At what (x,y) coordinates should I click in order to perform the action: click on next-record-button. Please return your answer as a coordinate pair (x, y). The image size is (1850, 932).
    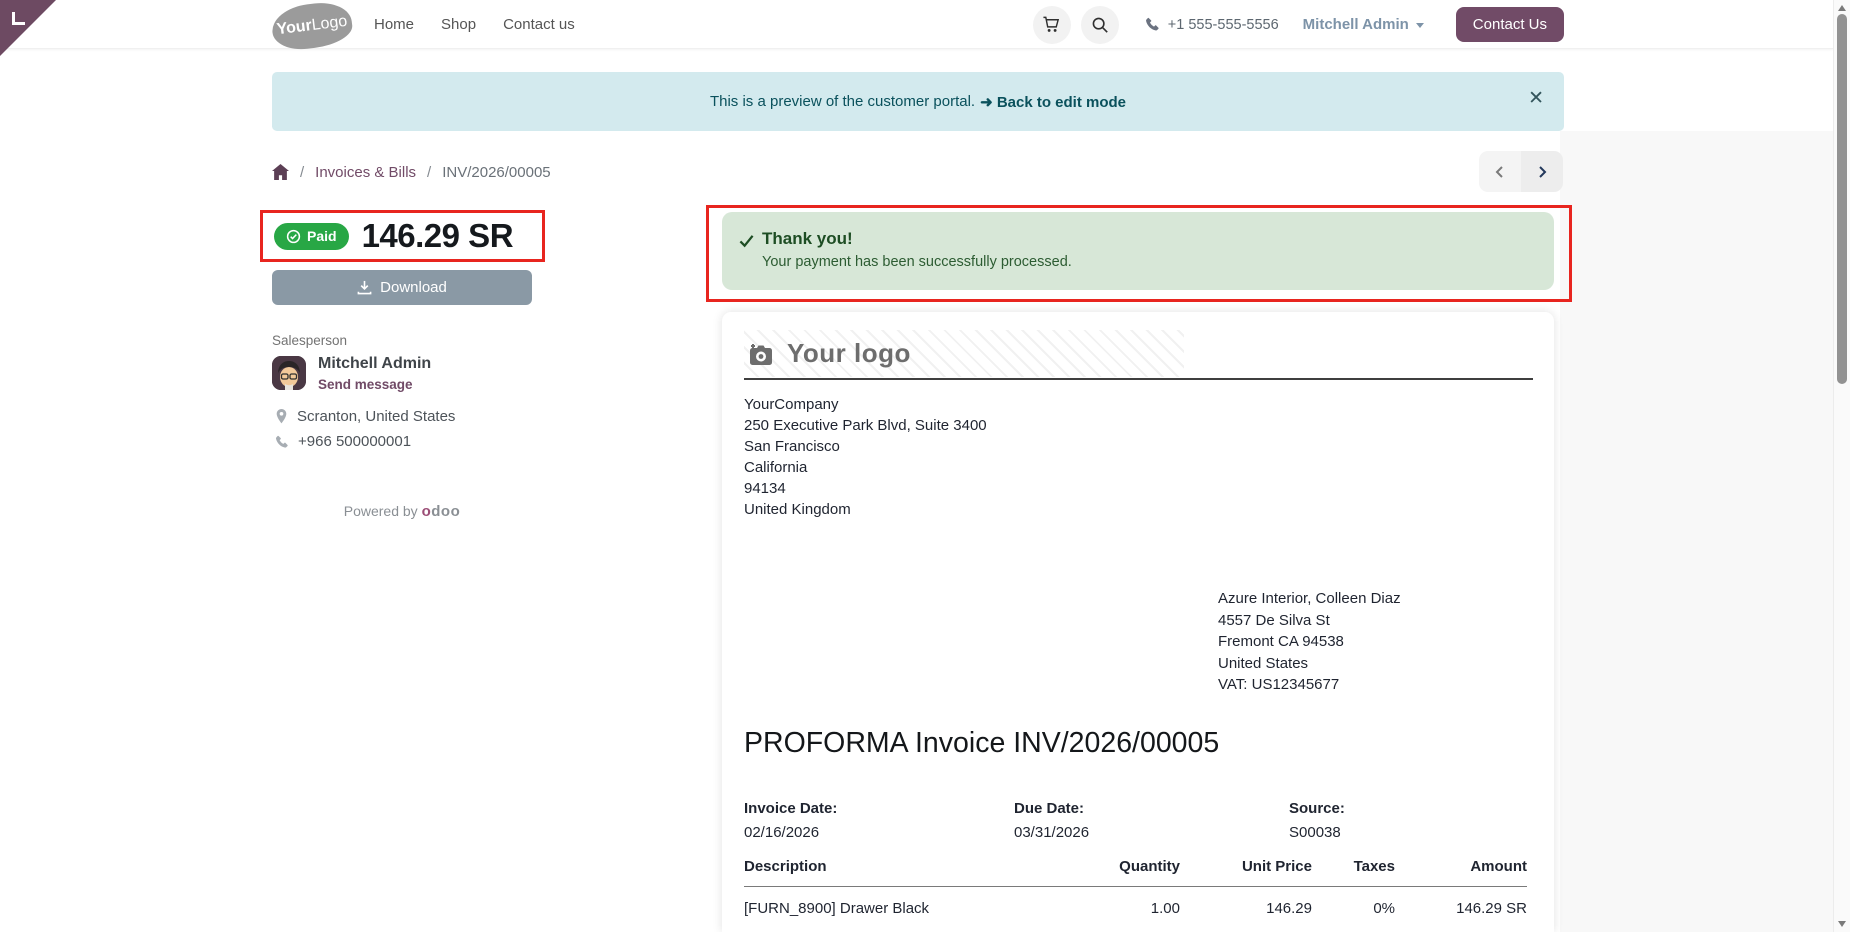
    Looking at the image, I should click on (1542, 171).